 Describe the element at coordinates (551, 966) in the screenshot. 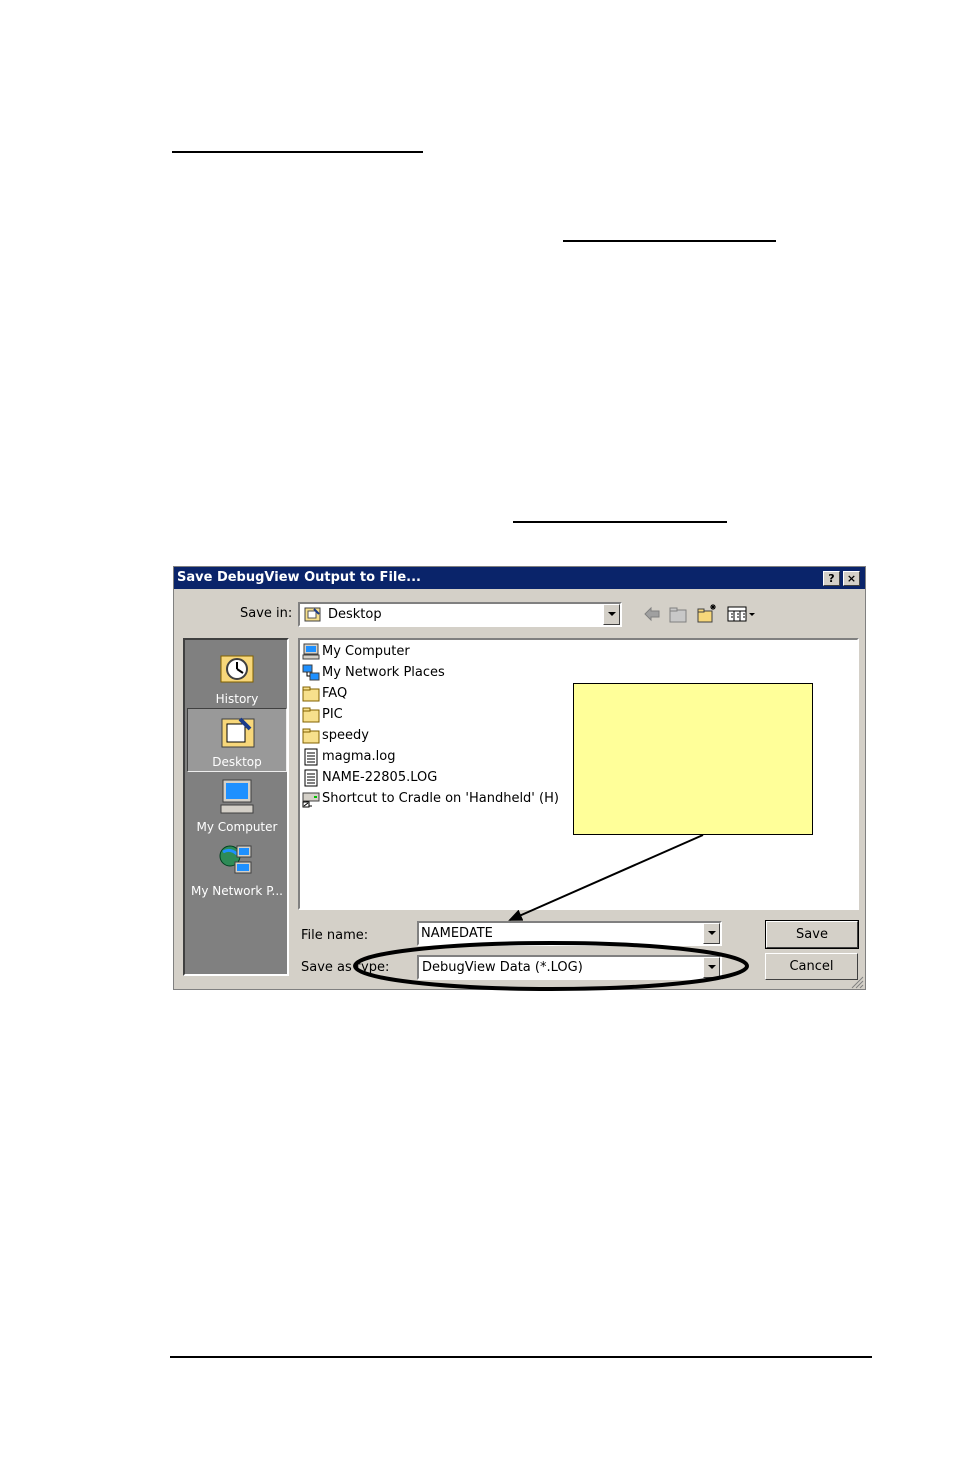

I see `highlight-ellipse` at that location.